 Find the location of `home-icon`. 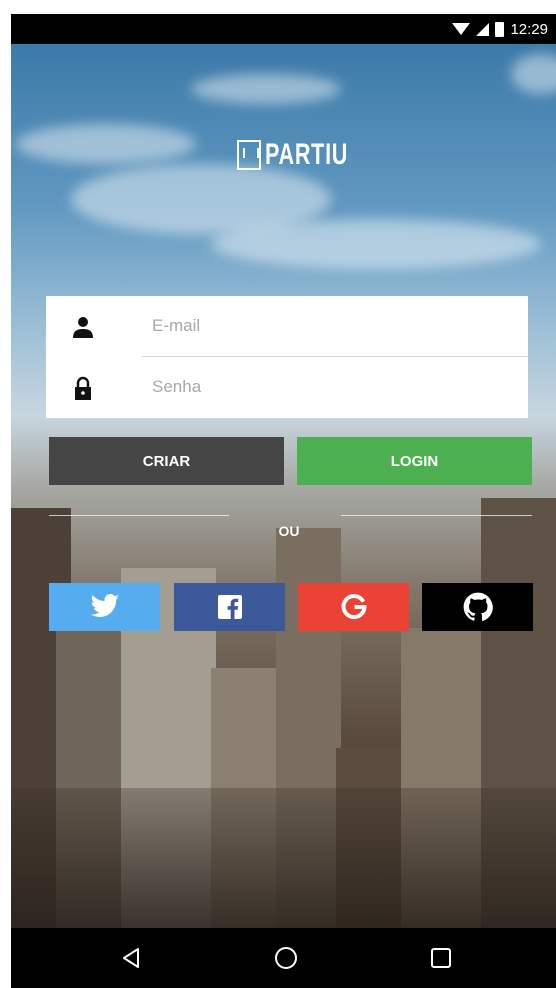

home-icon is located at coordinates (286, 958).